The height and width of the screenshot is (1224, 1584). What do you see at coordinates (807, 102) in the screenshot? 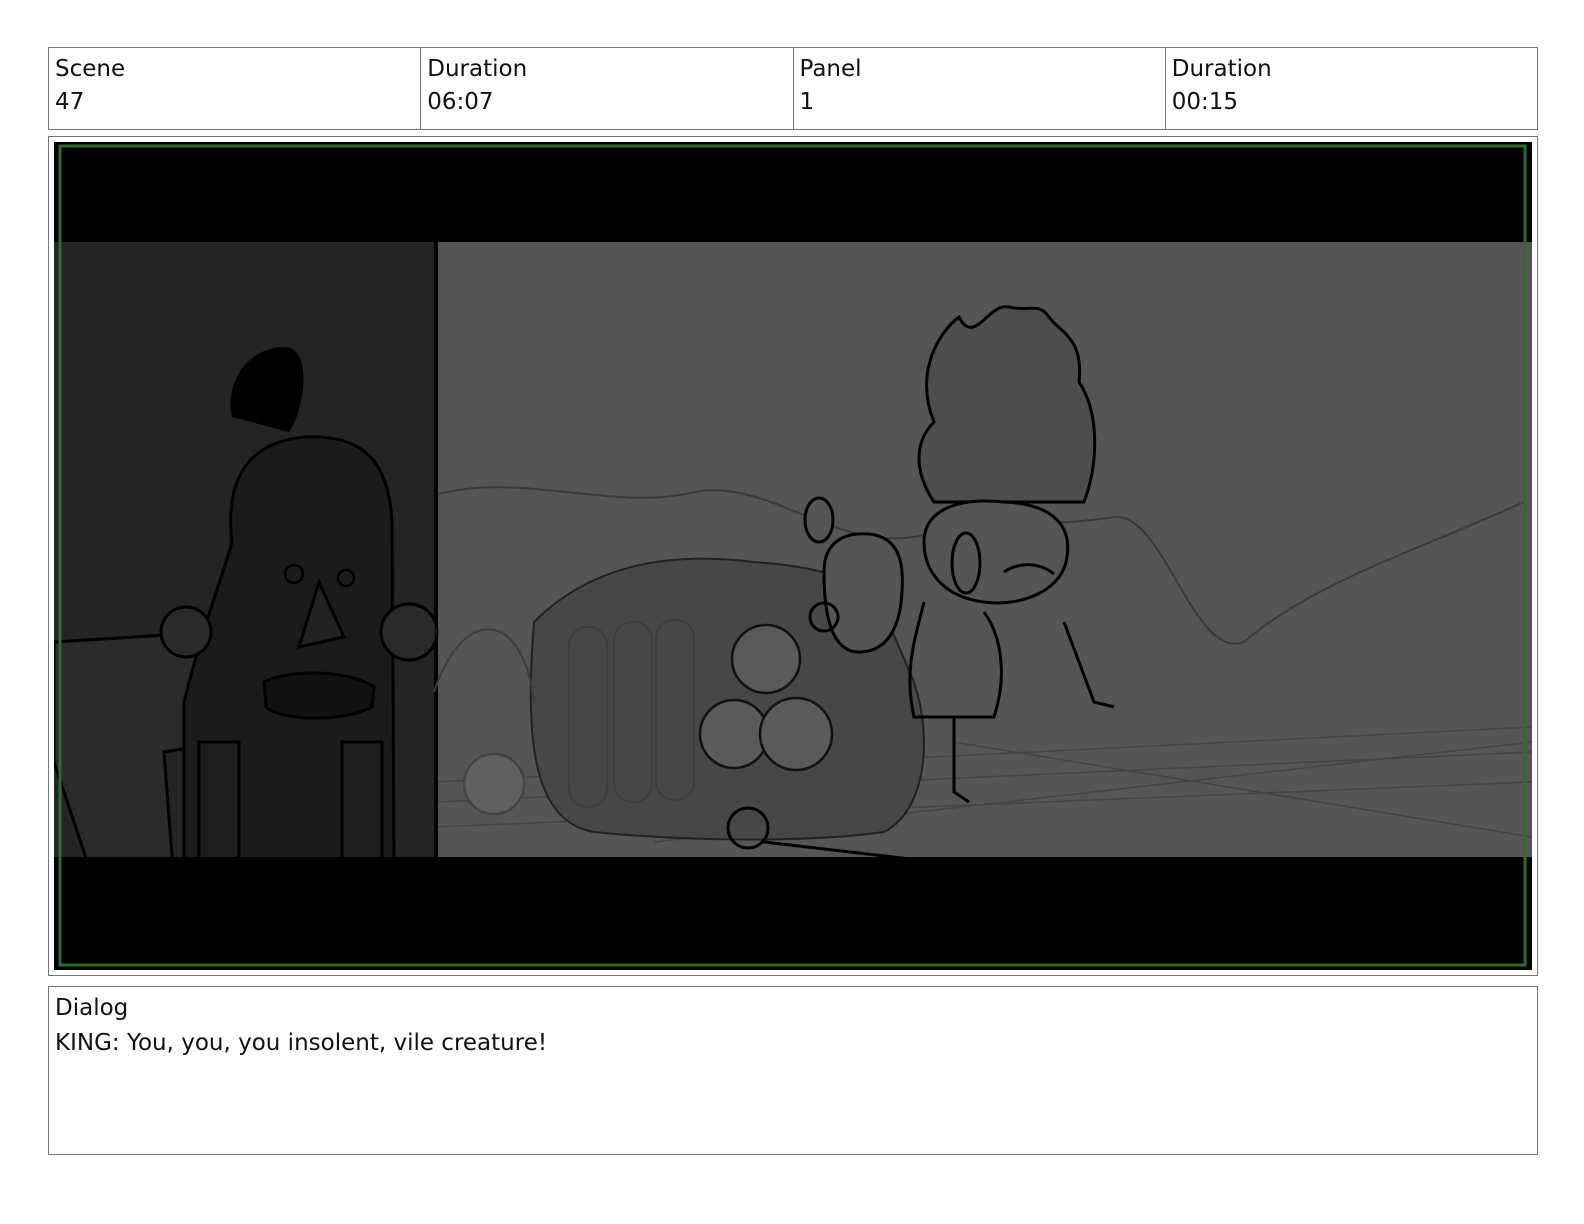
I see `panel-value: 1` at bounding box center [807, 102].